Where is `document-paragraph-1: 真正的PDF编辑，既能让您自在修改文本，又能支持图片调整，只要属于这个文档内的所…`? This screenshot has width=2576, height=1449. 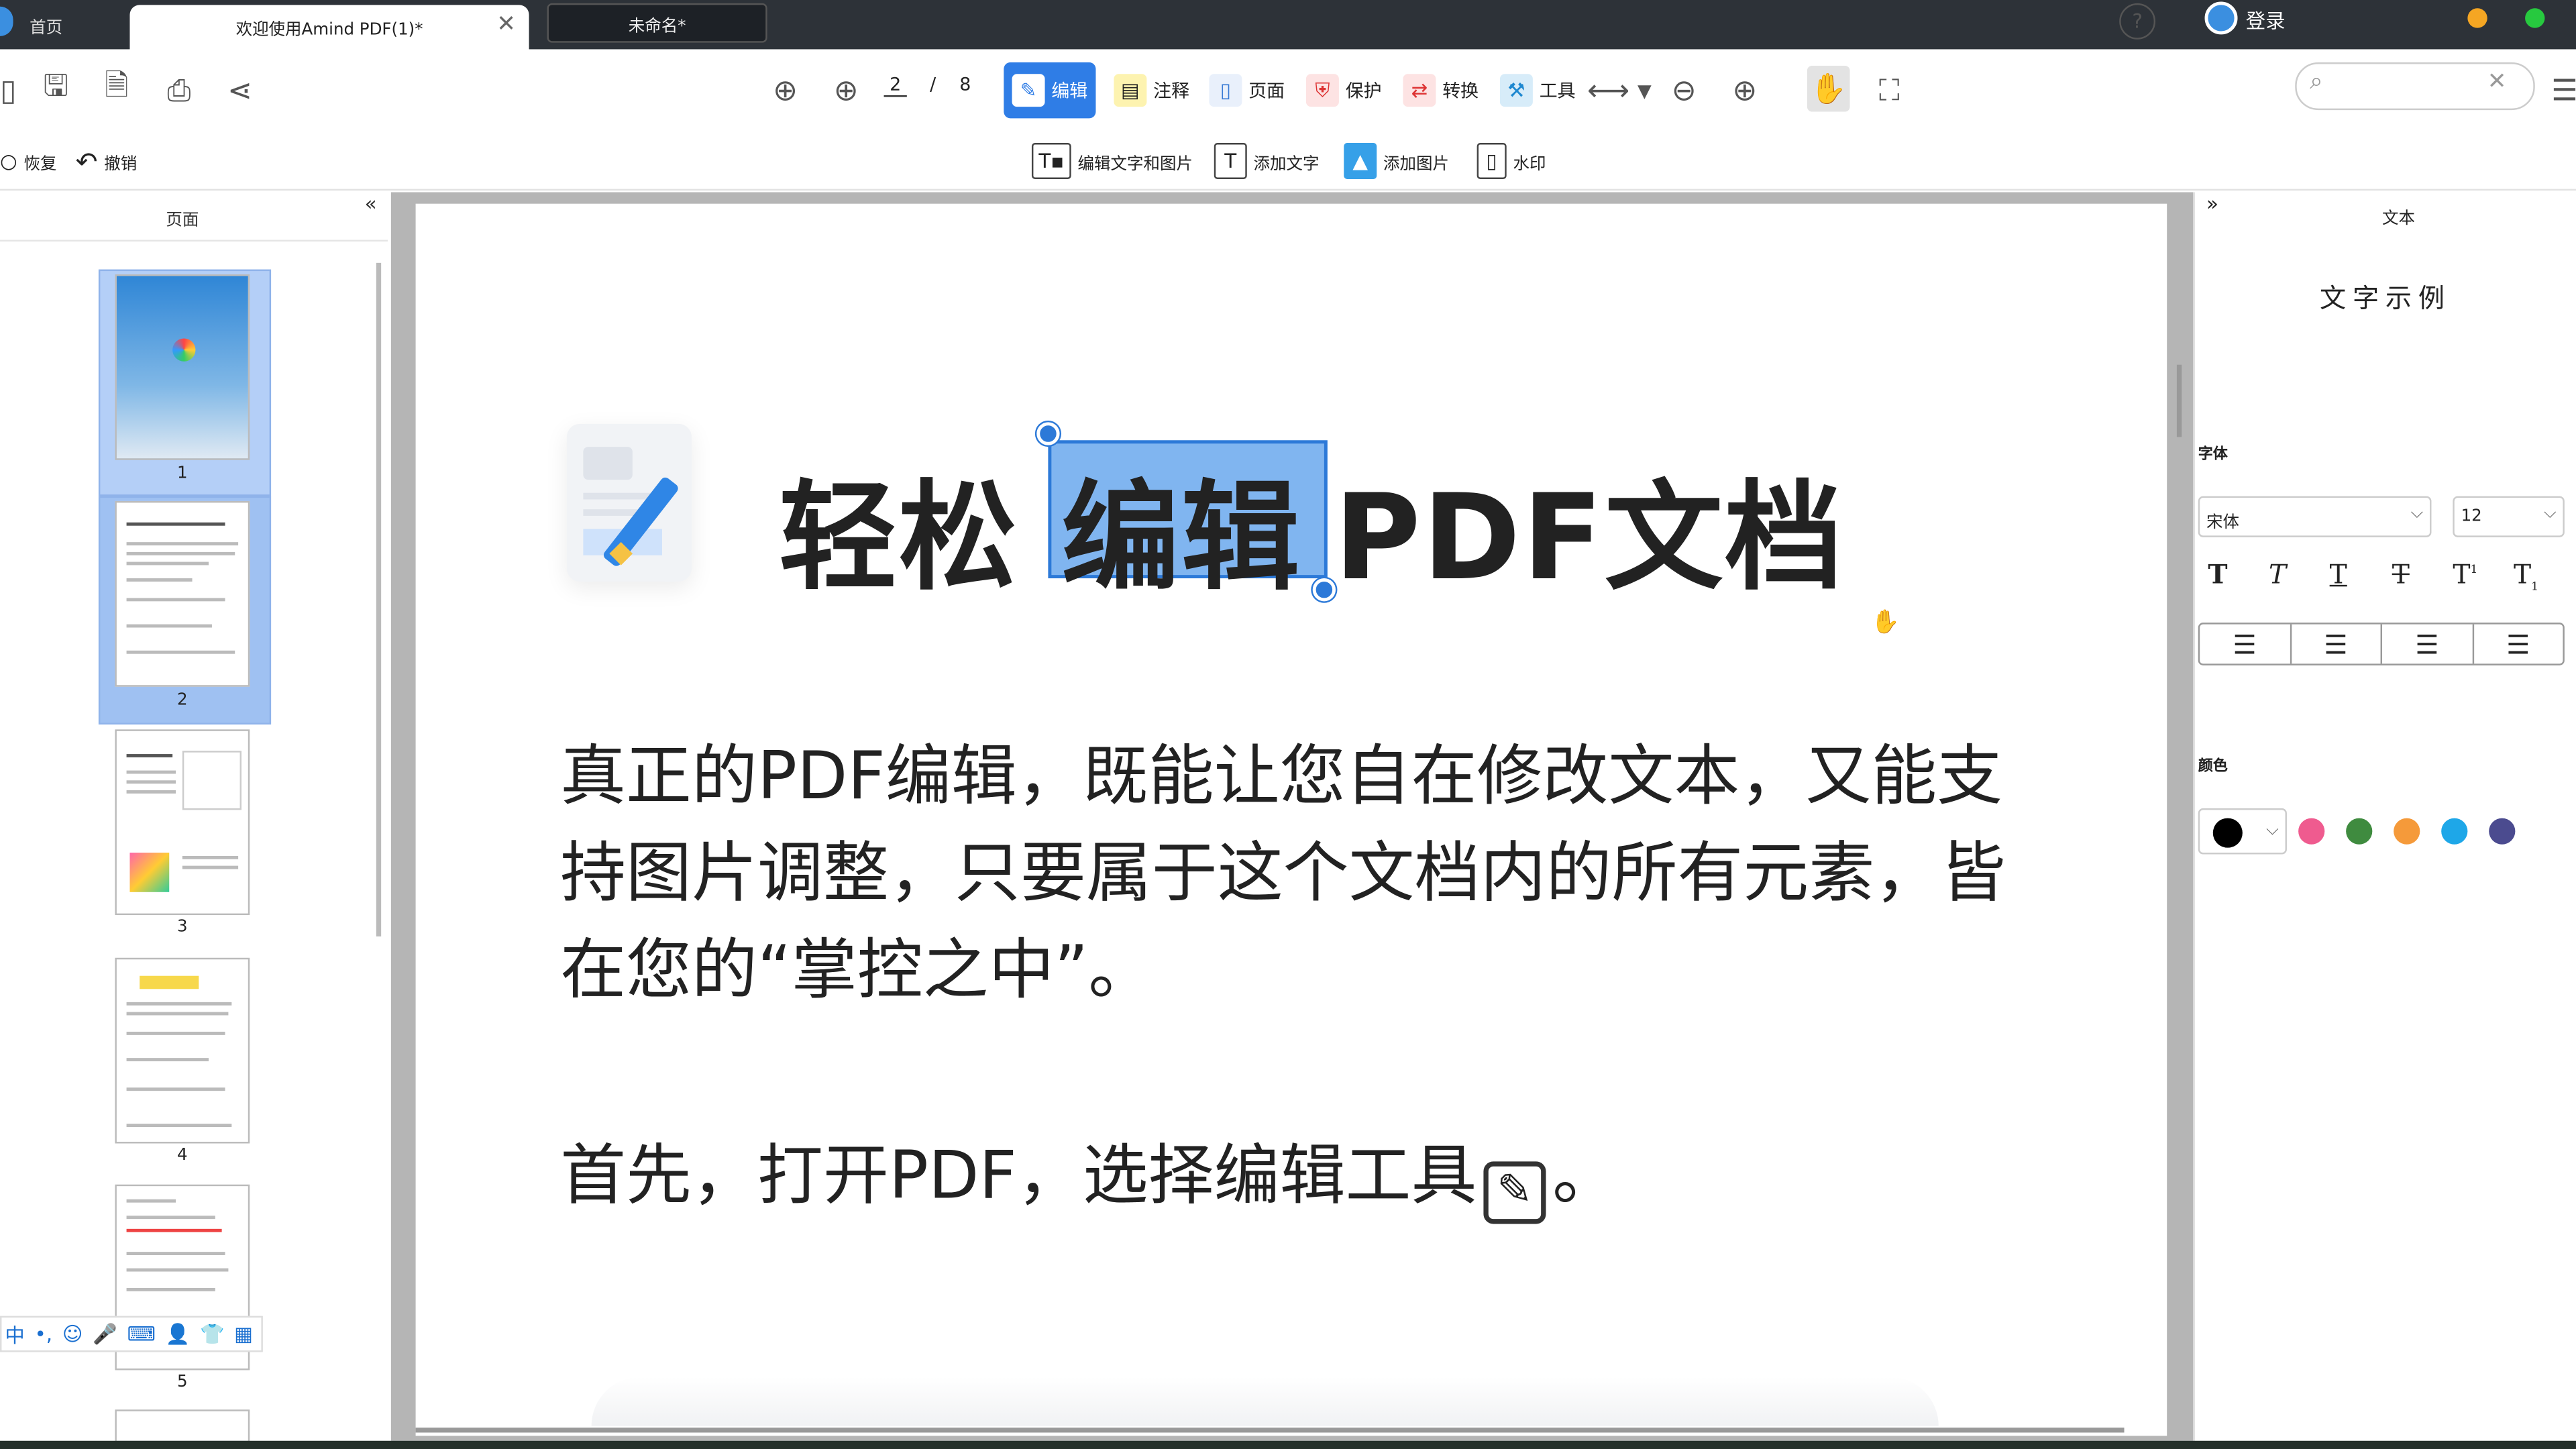
document-paragraph-1: 真正的PDF编辑，既能让您自在修改文本，又能支持图片调整，只要属于这个文档内的所… is located at coordinates (1283, 874).